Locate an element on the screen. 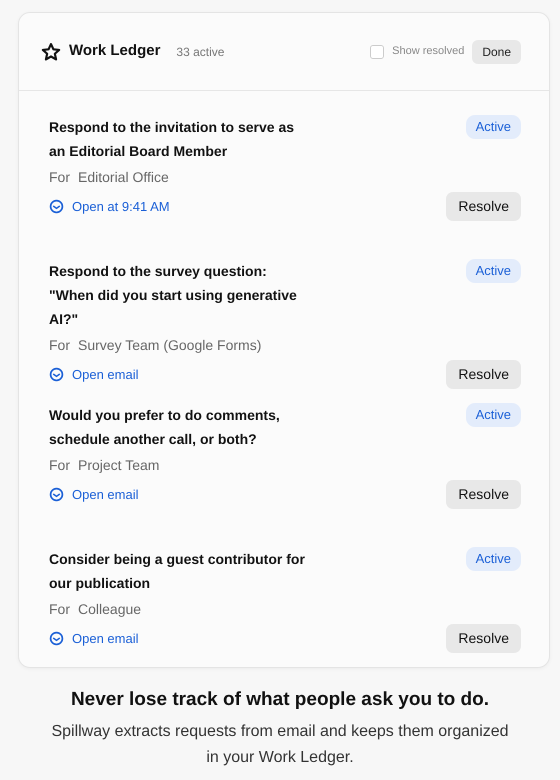  active-count: 33 active is located at coordinates (200, 52).